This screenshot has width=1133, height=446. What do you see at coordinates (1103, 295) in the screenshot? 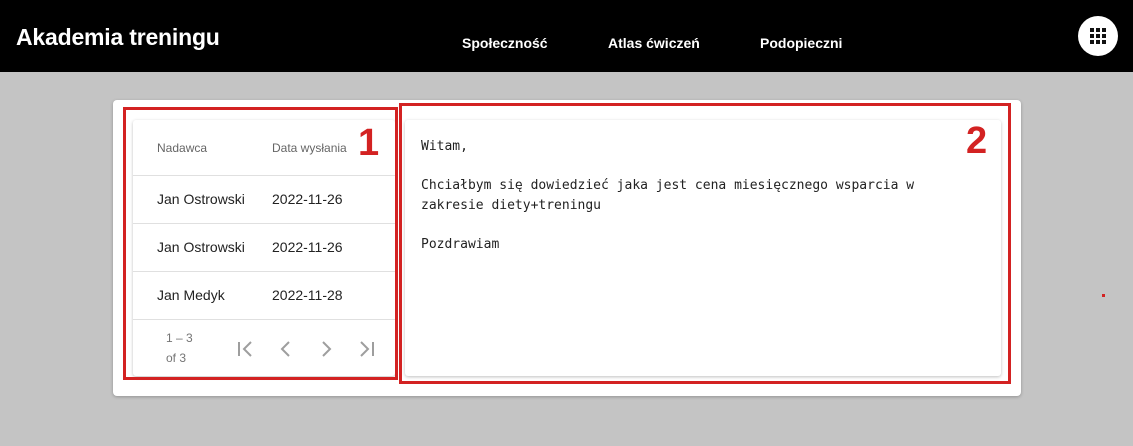
I see `annotation-dot` at bounding box center [1103, 295].